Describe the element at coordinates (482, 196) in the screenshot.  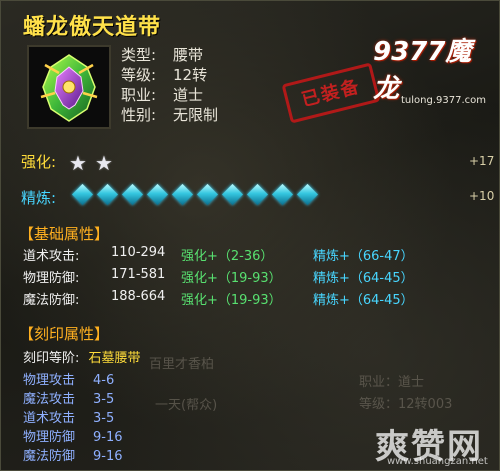
I see `refine-bonus: +10` at that location.